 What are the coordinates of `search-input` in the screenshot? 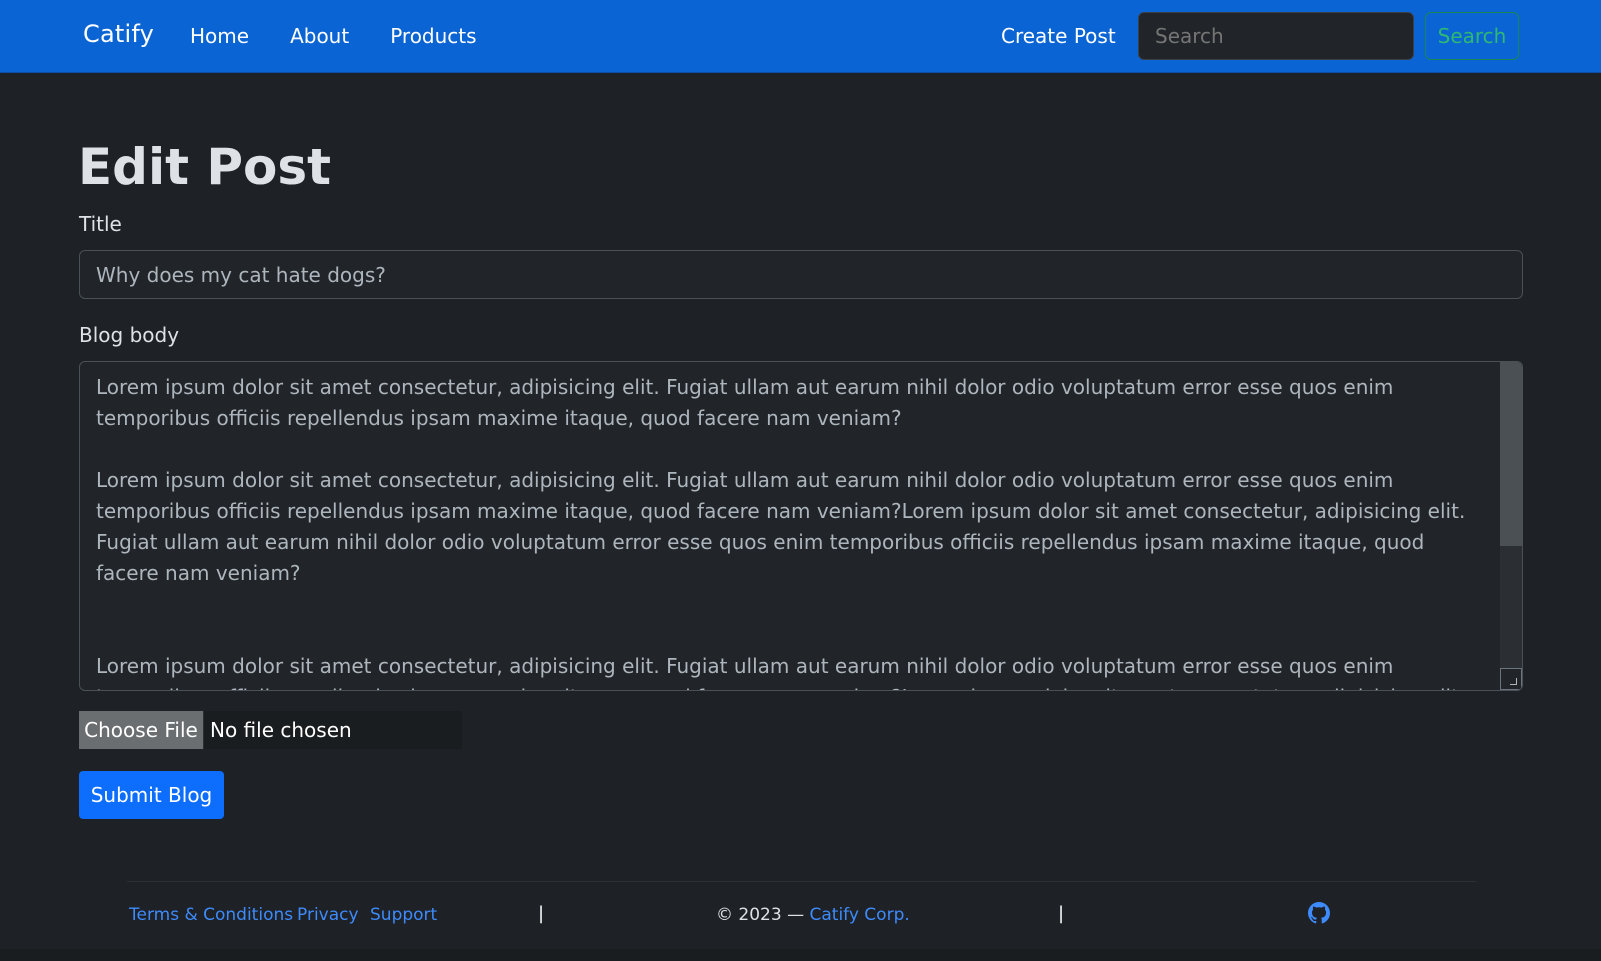 It's located at (1276, 36).